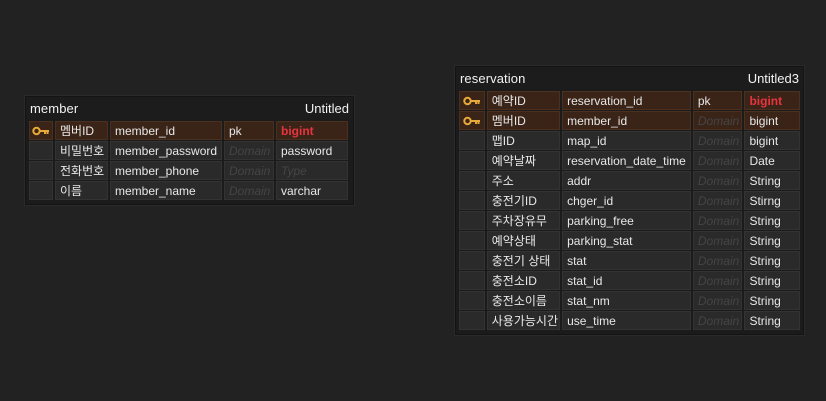 The height and width of the screenshot is (401, 826). What do you see at coordinates (772, 160) in the screenshot?
I see `column-data-type: Date` at bounding box center [772, 160].